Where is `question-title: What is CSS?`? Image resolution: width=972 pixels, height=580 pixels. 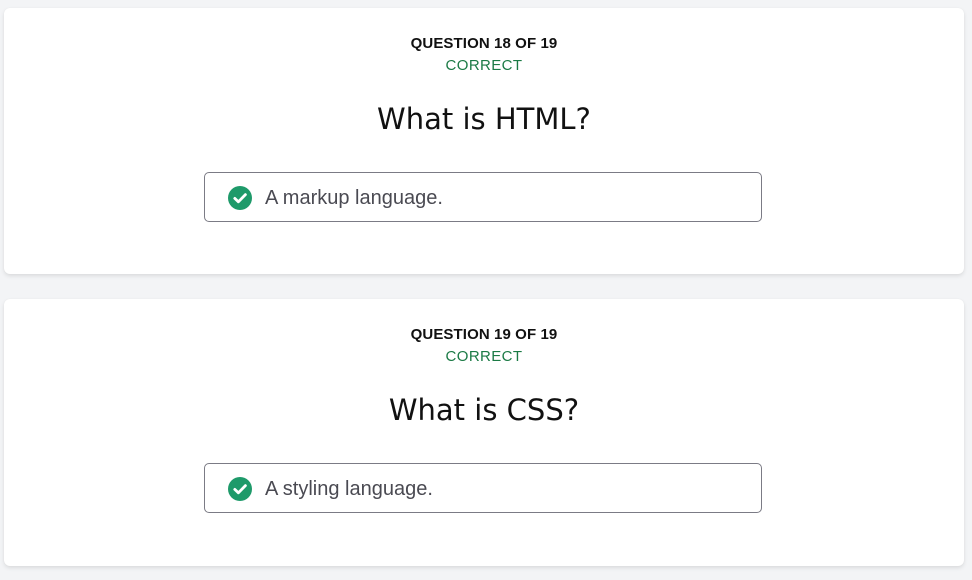 question-title: What is CSS? is located at coordinates (484, 410).